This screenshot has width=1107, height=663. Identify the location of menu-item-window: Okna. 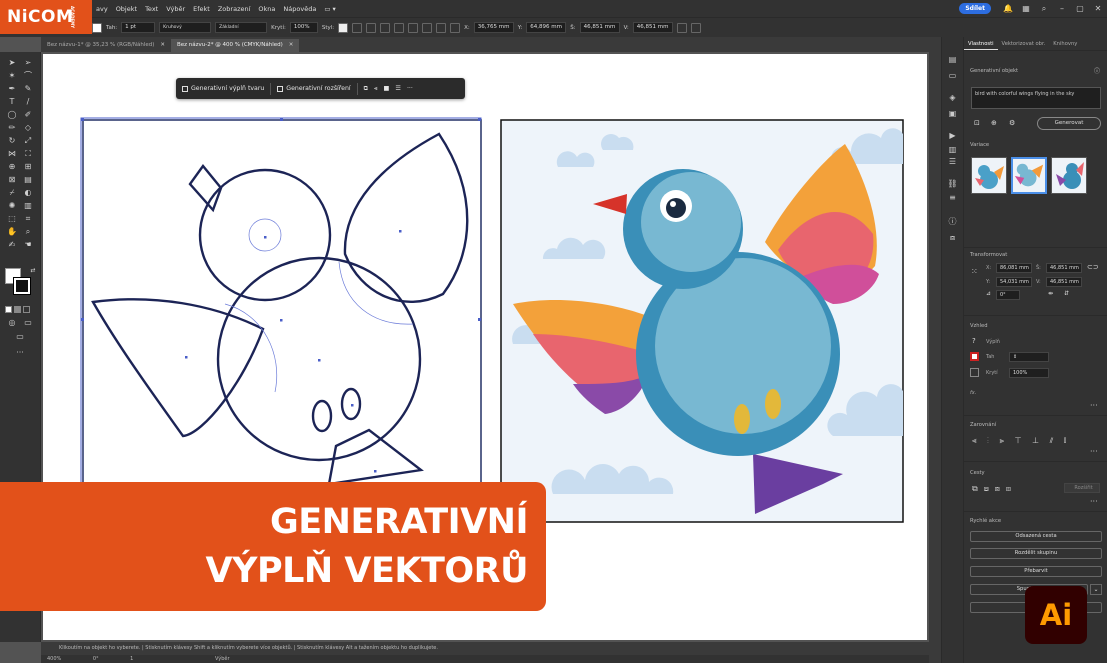
(266, 9).